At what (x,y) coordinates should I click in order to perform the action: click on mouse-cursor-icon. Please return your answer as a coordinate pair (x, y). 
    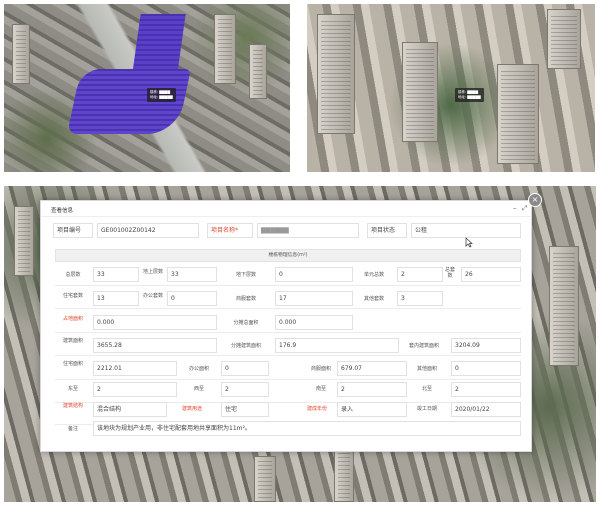
    Looking at the image, I should click on (469, 242).